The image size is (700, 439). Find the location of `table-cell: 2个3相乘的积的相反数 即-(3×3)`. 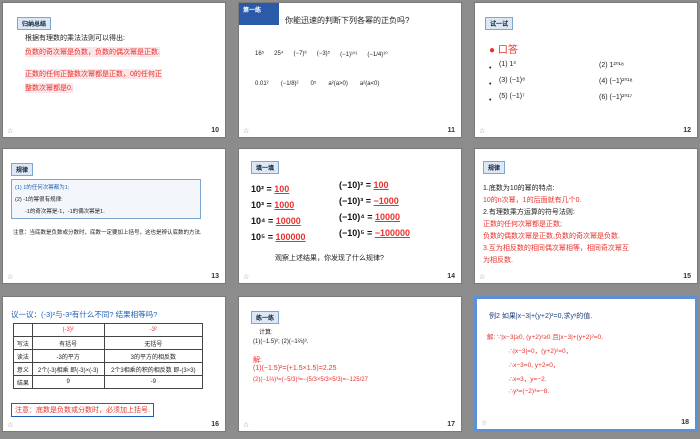

table-cell: 2个3相乘的积的相反数 即-(3×3) is located at coordinates (153, 369).